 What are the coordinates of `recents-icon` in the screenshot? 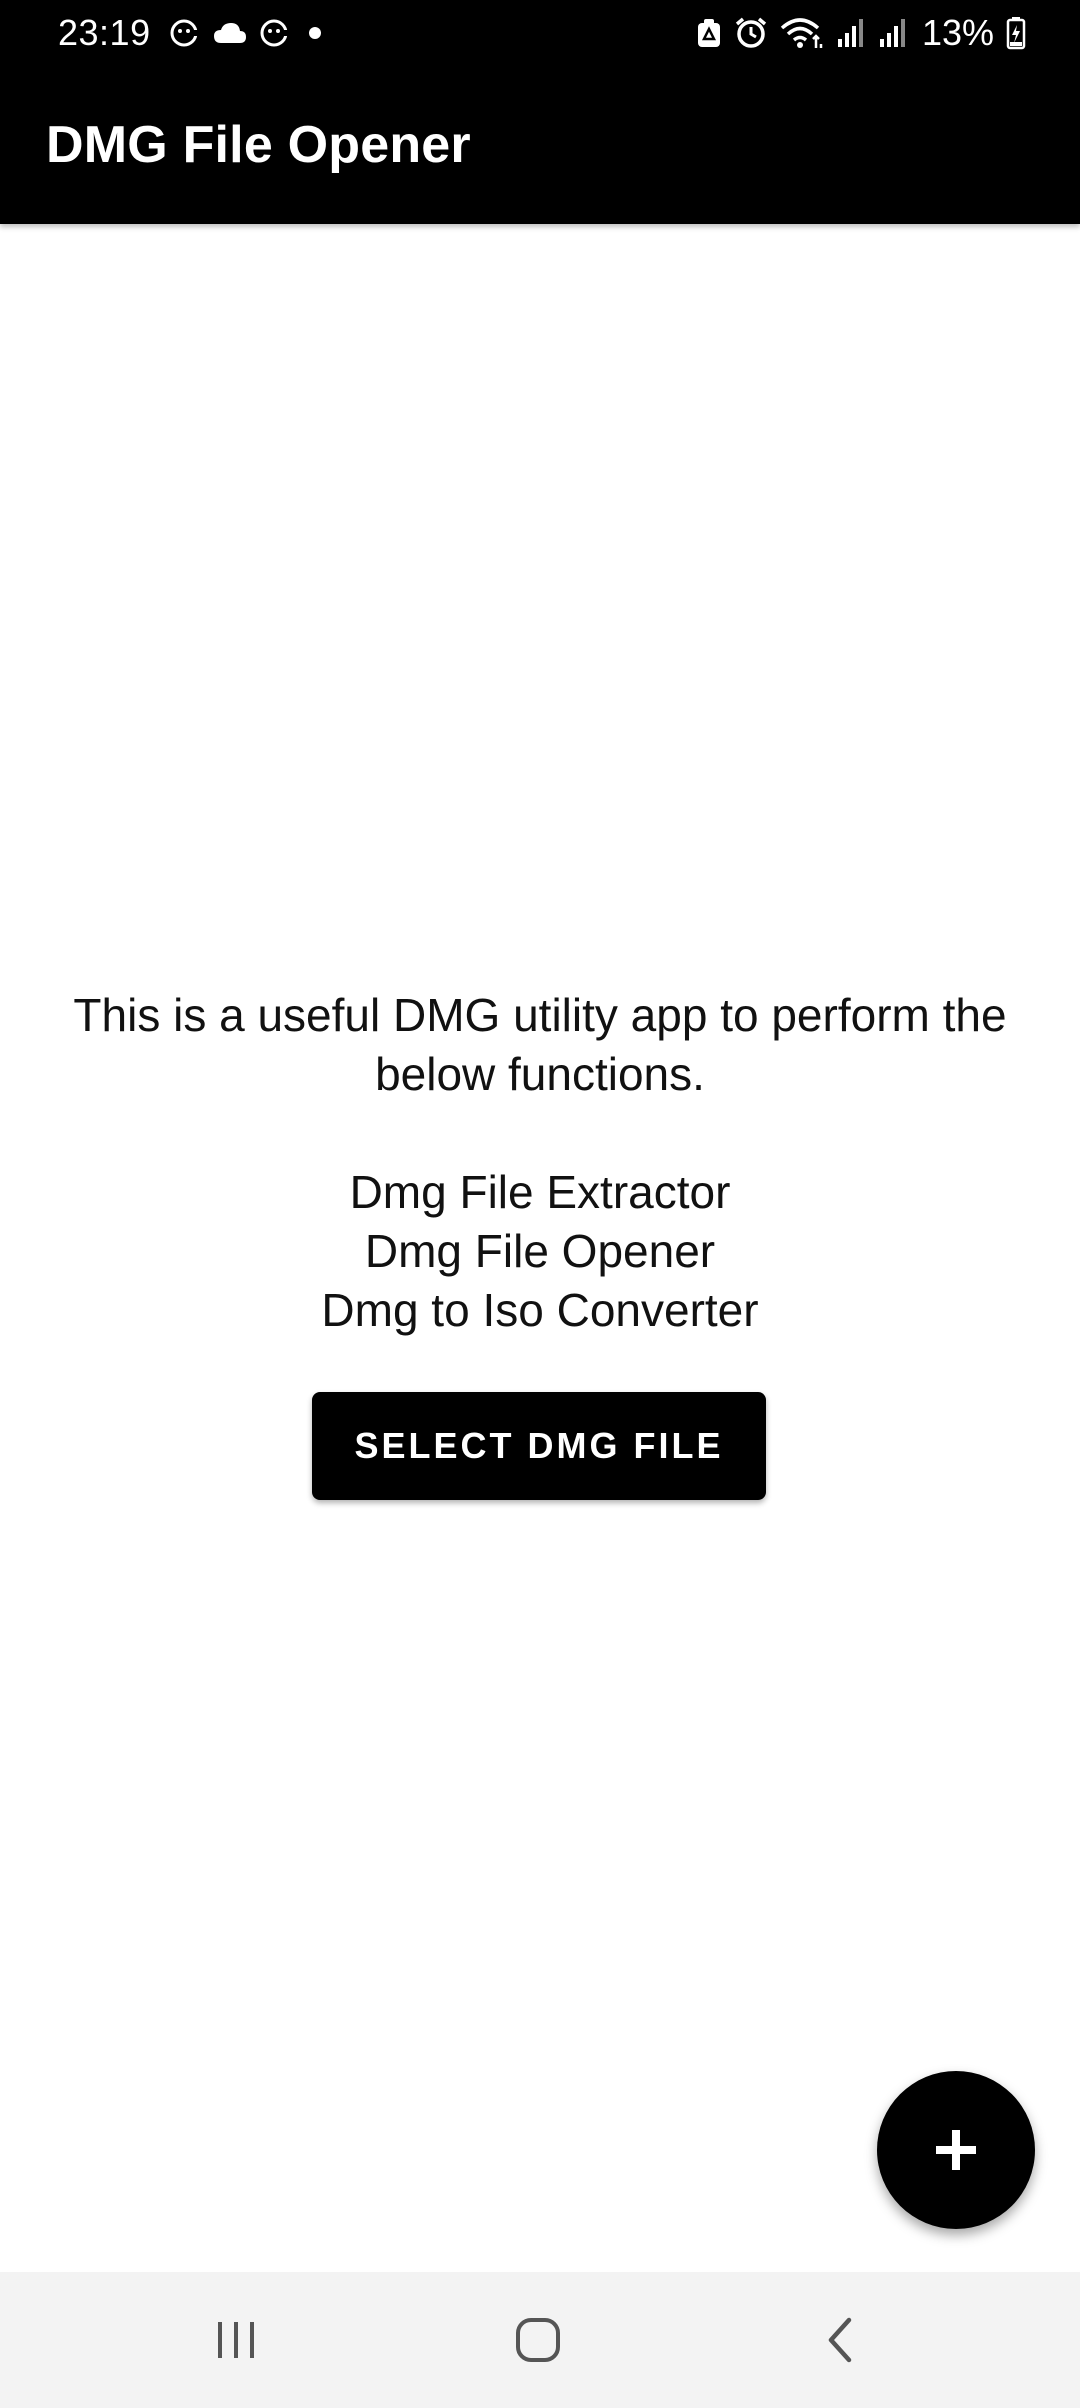 It's located at (236, 2340).